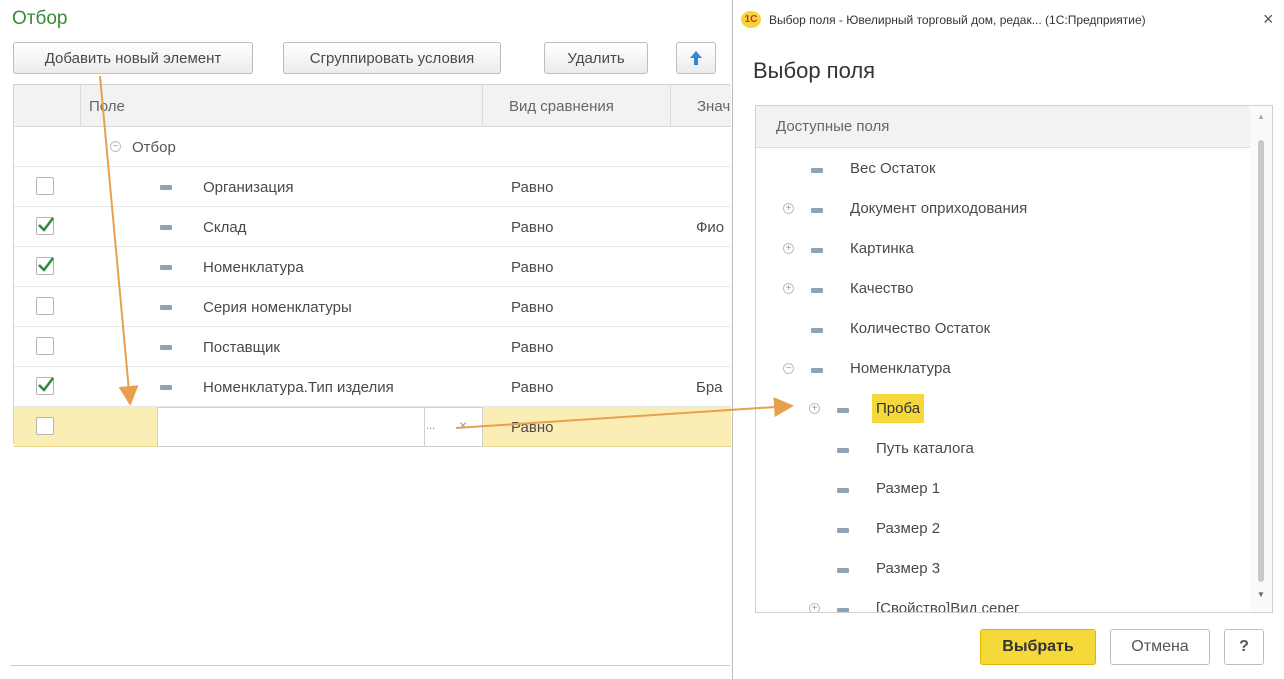 This screenshot has width=1284, height=679. What do you see at coordinates (1001, 570) in the screenshot?
I see `tree-item: Размер 3` at bounding box center [1001, 570].